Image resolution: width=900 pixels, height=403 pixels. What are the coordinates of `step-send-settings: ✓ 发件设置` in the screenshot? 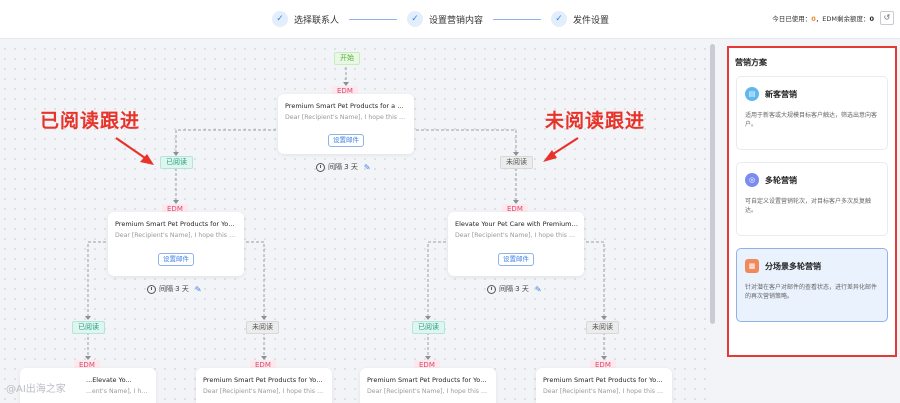 It's located at (580, 19).